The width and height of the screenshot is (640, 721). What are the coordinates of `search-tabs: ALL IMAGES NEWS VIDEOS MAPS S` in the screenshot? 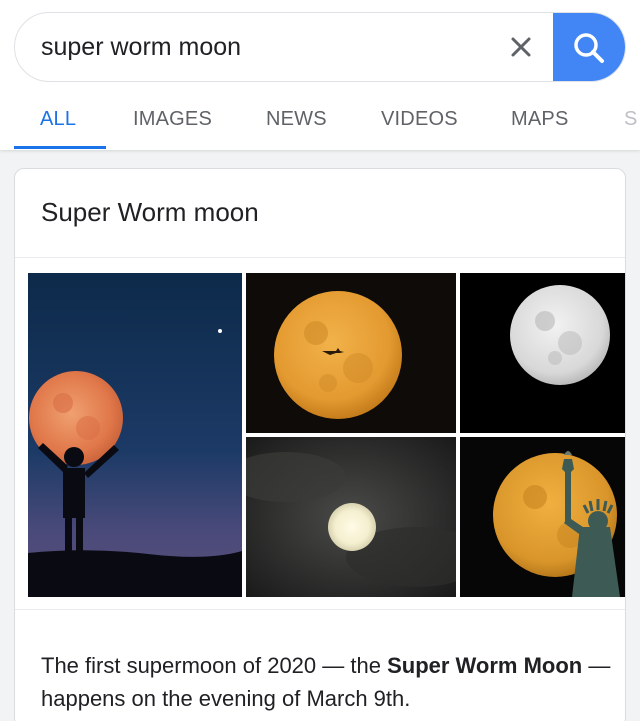 It's located at (320, 125).